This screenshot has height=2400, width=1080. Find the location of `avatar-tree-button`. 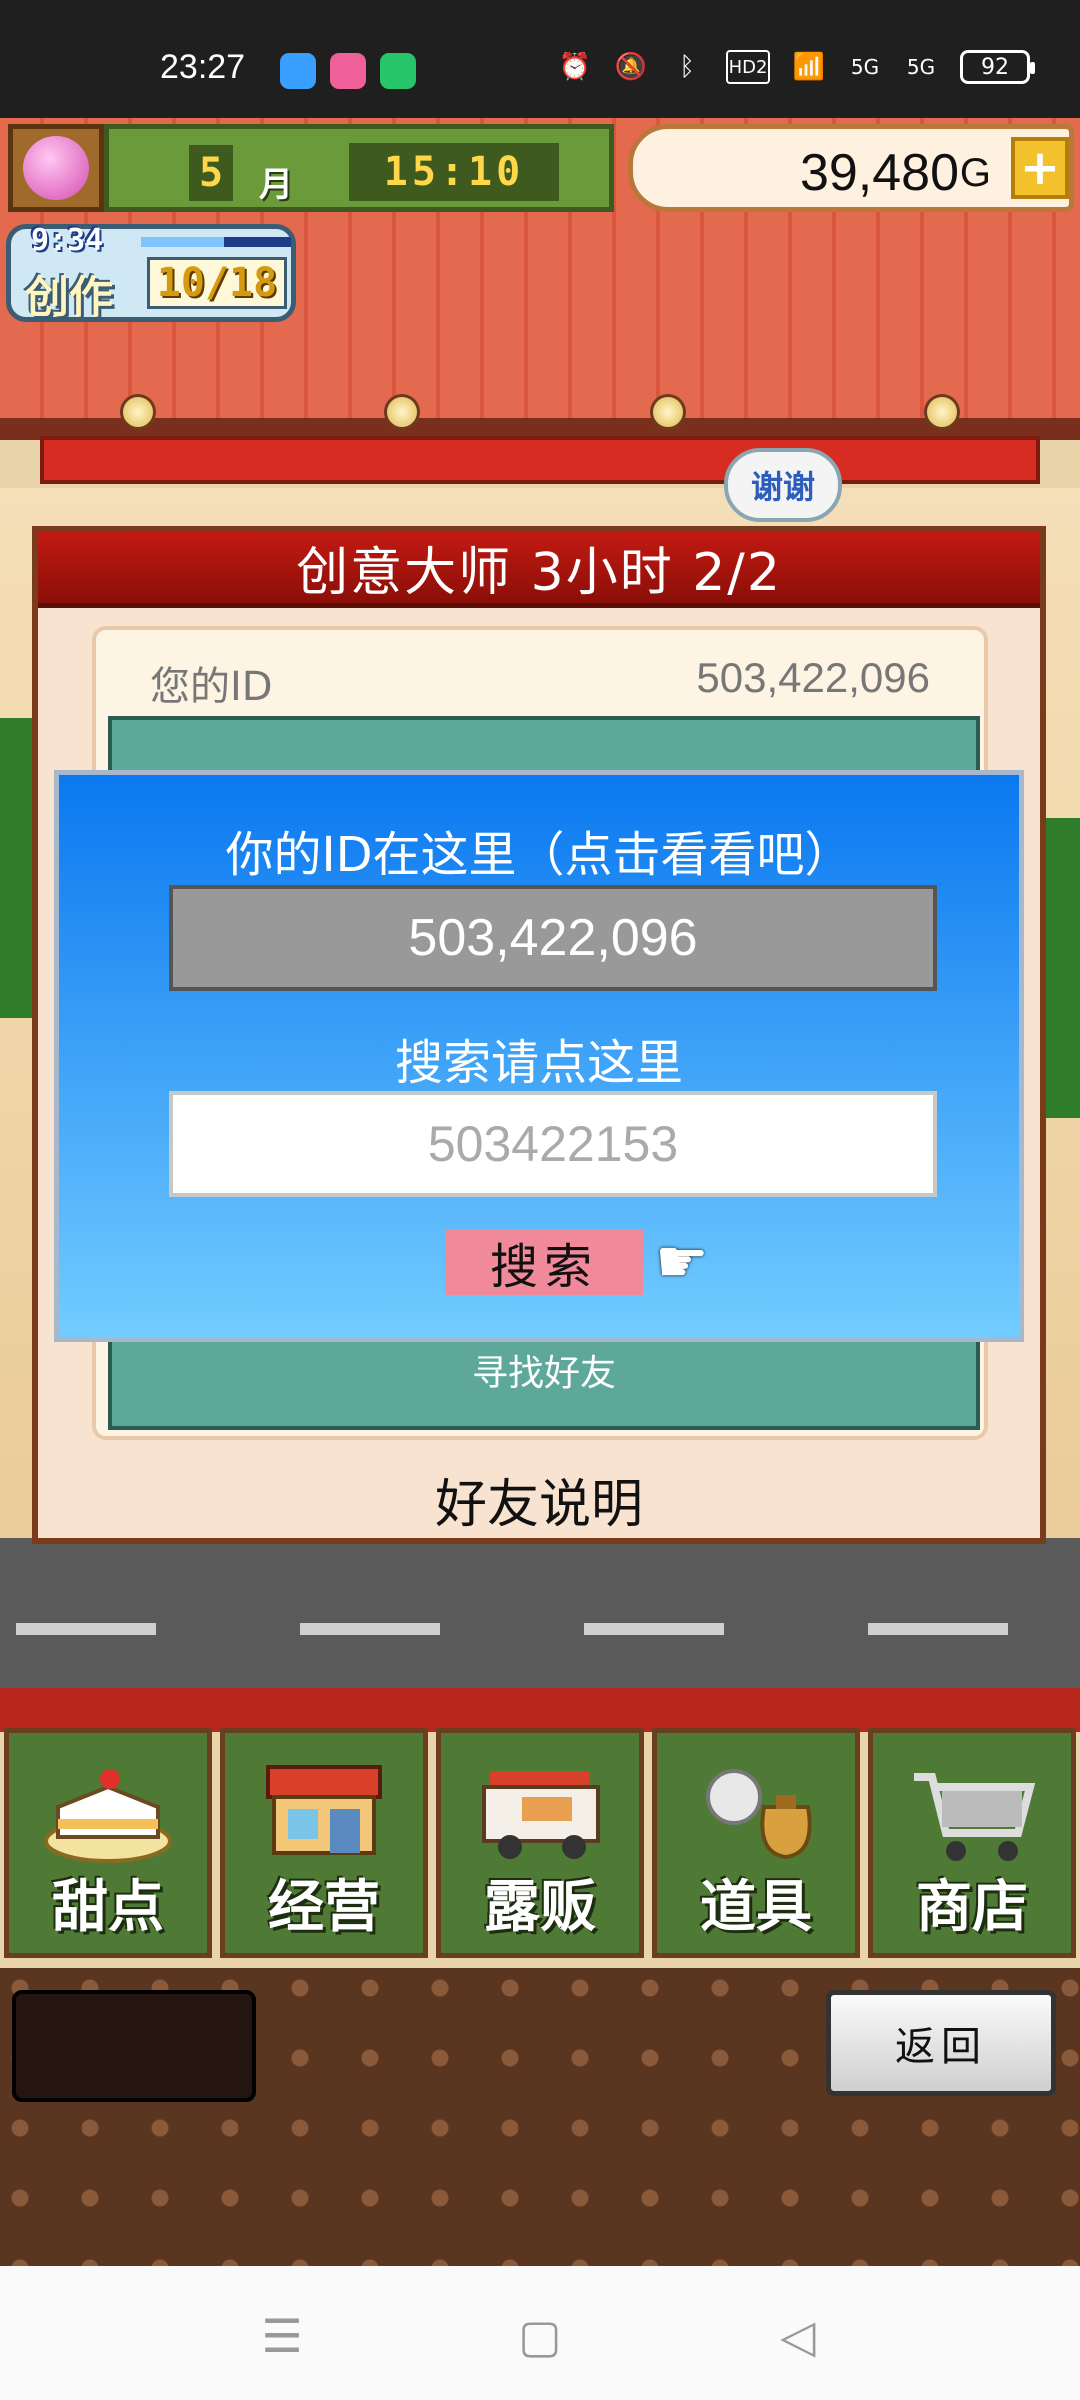

avatar-tree-button is located at coordinates (56, 168).